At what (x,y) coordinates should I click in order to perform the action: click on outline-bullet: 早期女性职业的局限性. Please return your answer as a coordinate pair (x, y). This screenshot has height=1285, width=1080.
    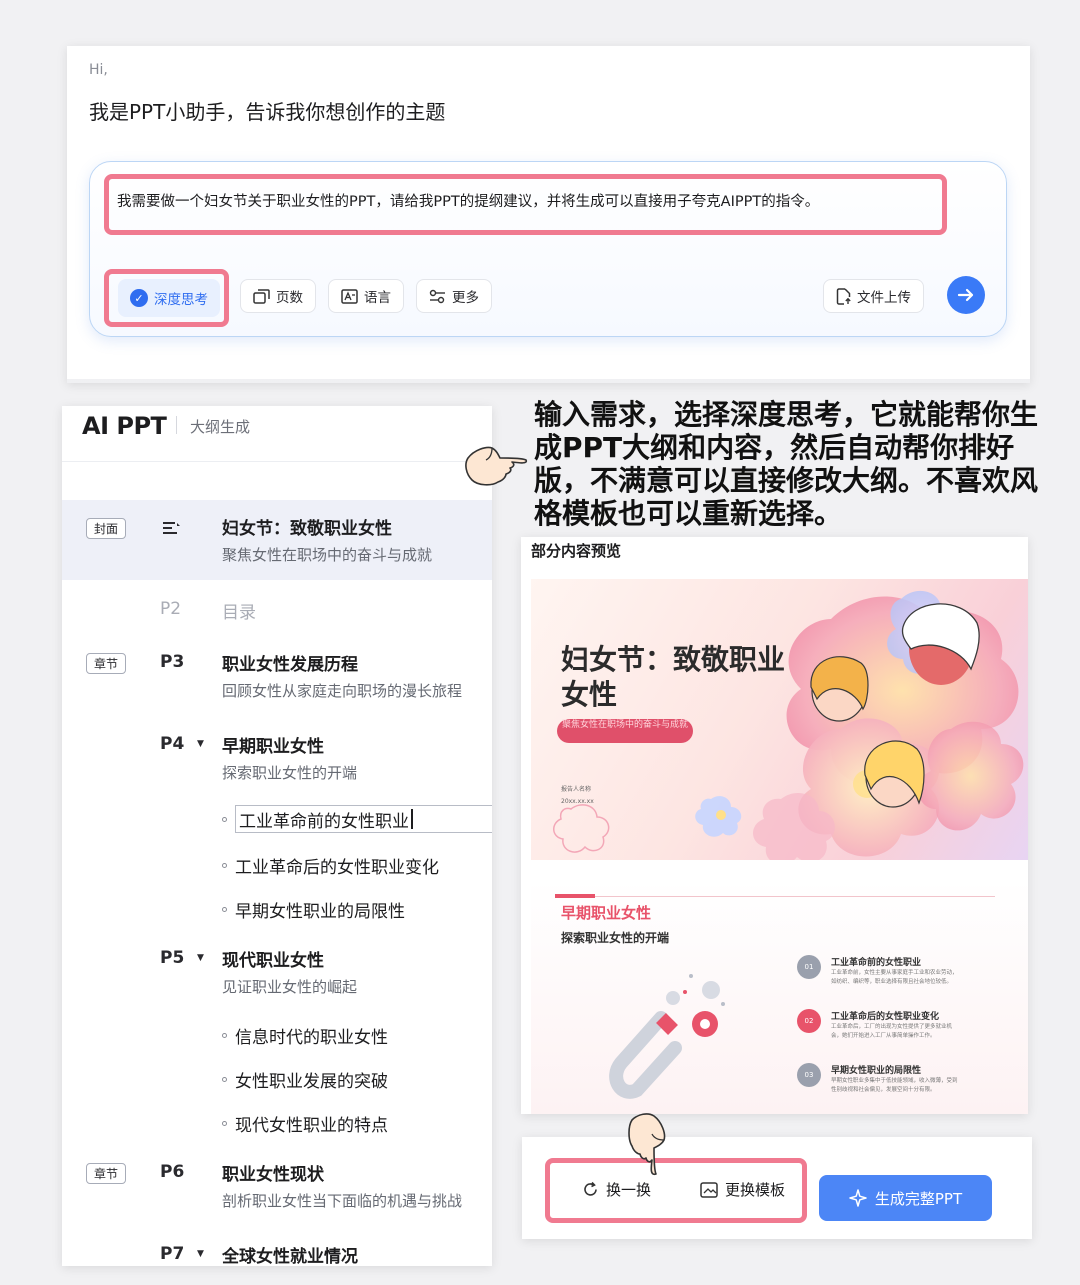
    Looking at the image, I should click on (313, 909).